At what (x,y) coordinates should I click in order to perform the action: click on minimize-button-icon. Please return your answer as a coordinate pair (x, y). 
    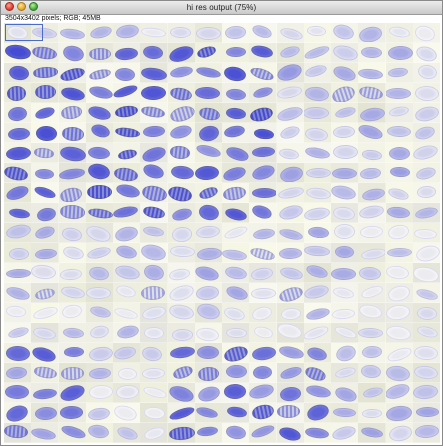
    Looking at the image, I should click on (21, 6).